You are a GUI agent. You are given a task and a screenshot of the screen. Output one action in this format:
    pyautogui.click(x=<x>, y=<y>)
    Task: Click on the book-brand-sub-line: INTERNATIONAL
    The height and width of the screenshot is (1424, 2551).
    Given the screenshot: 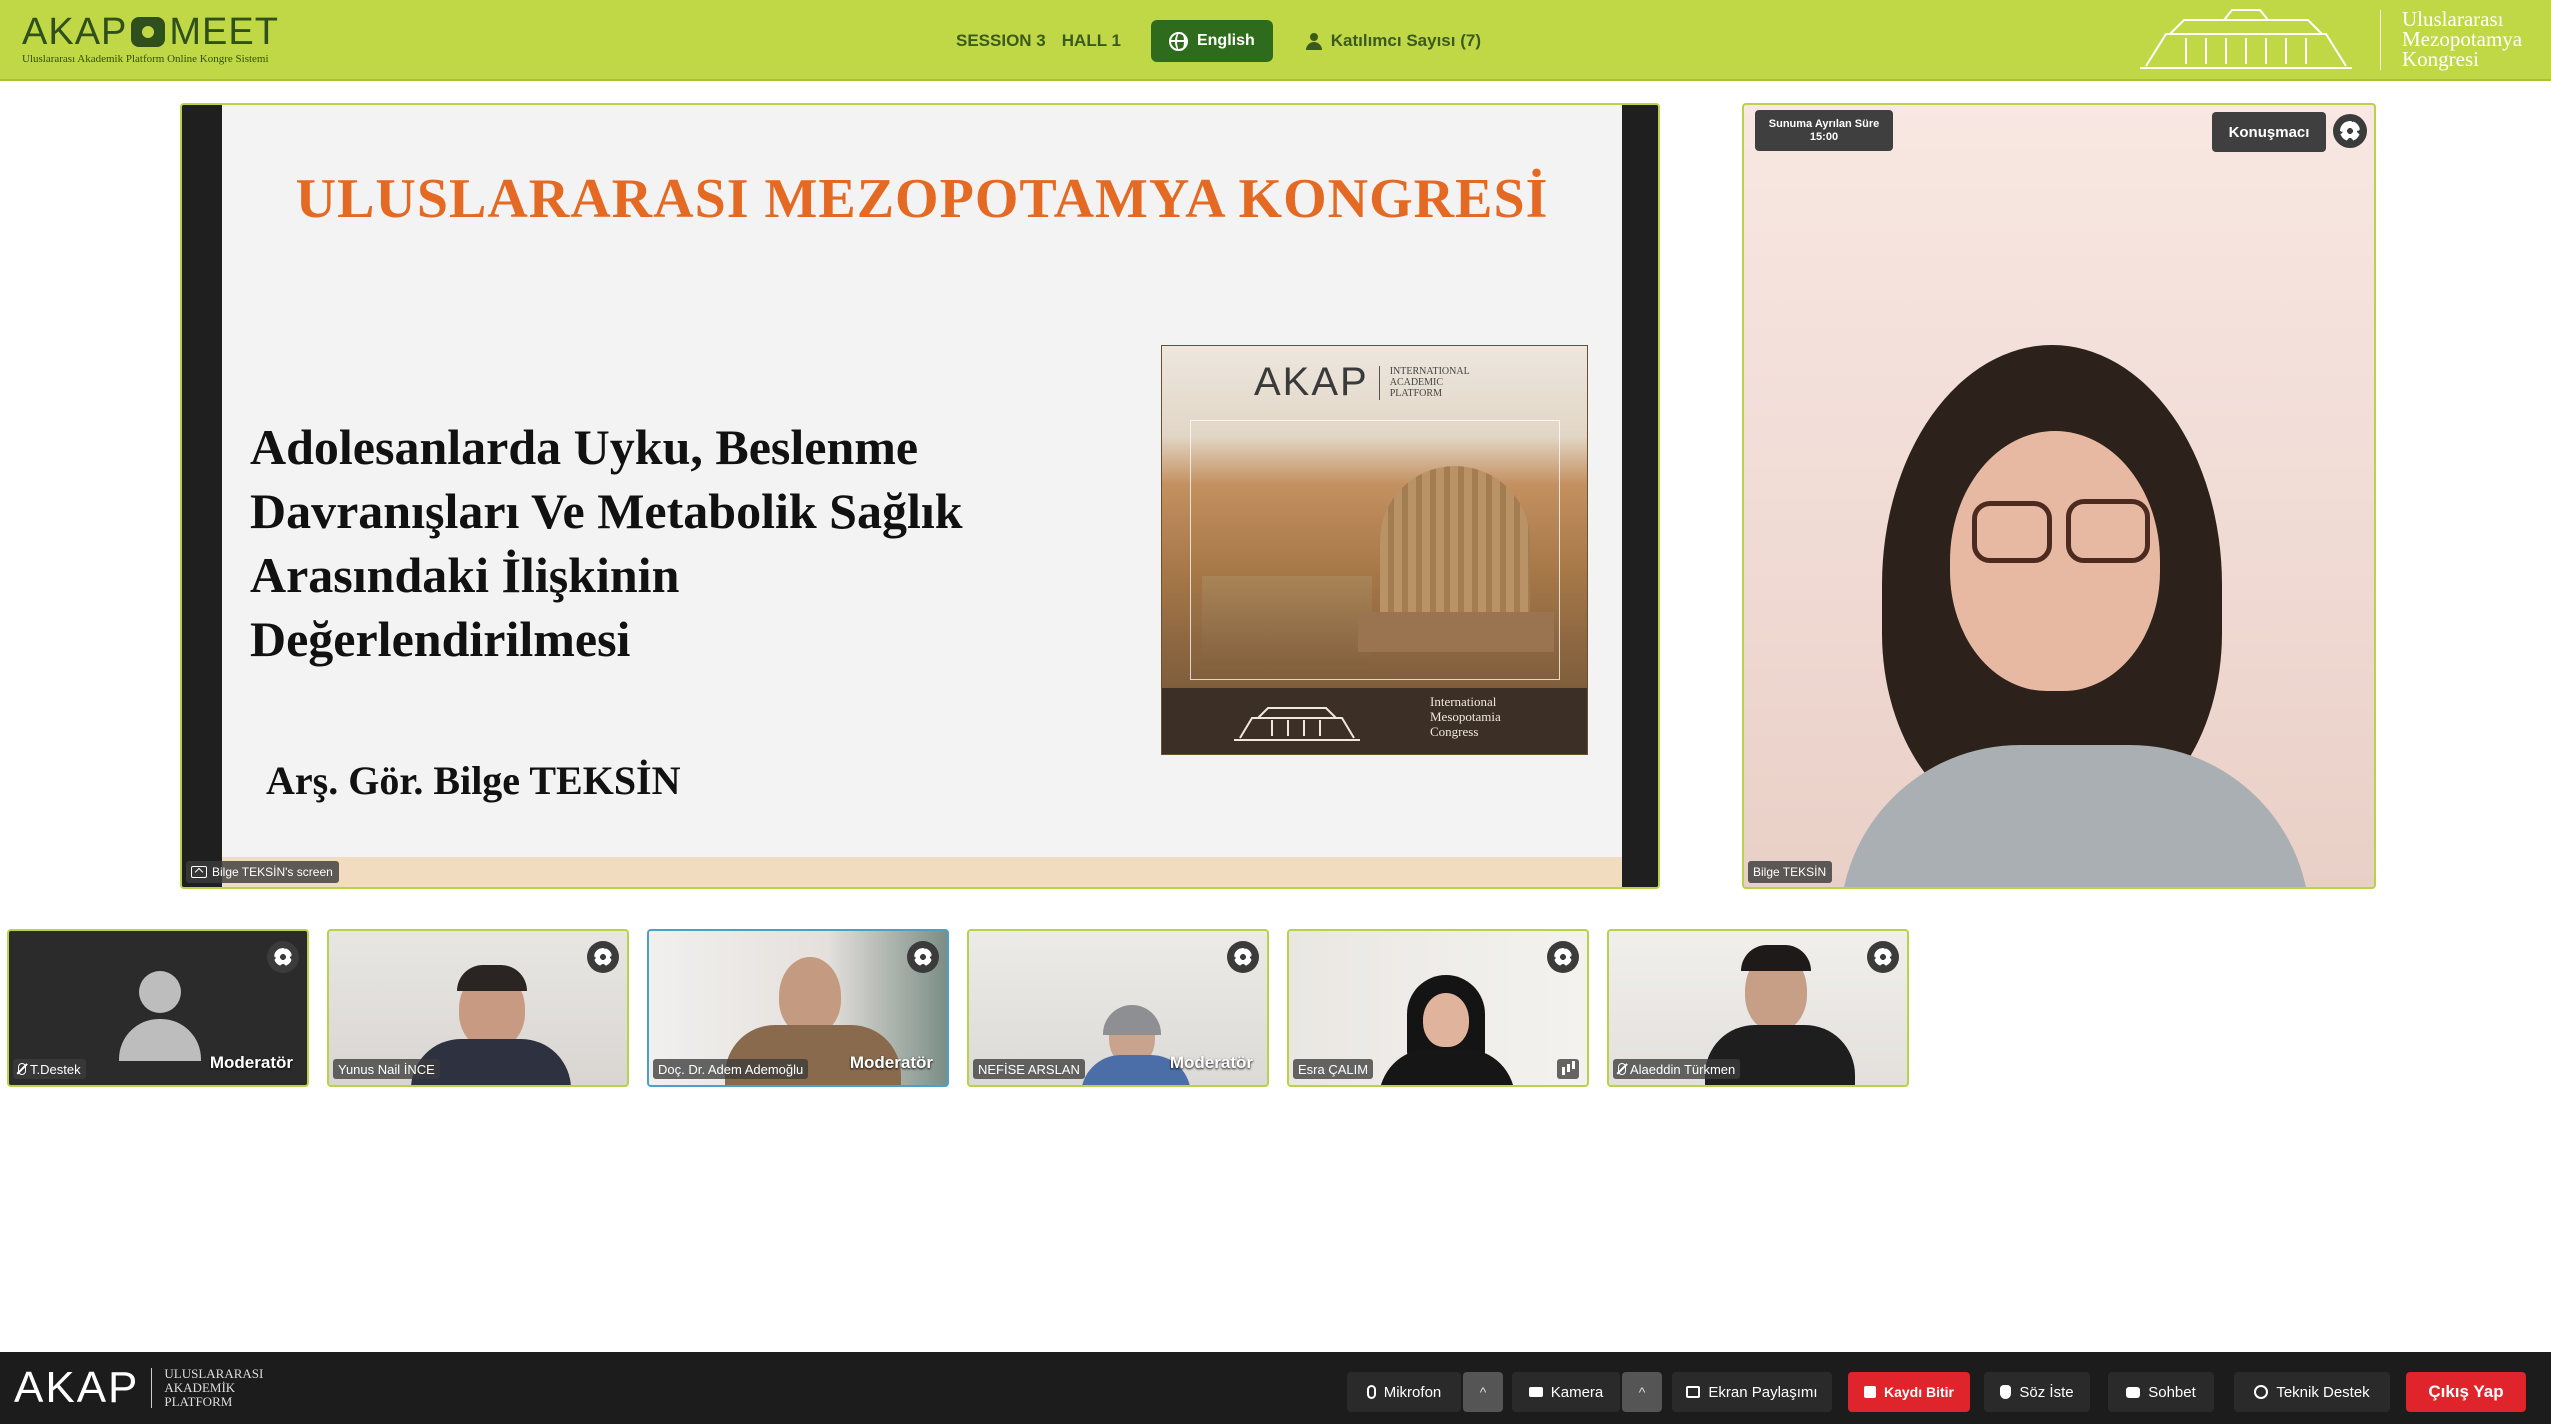 What is the action you would take?
    pyautogui.click(x=1429, y=371)
    